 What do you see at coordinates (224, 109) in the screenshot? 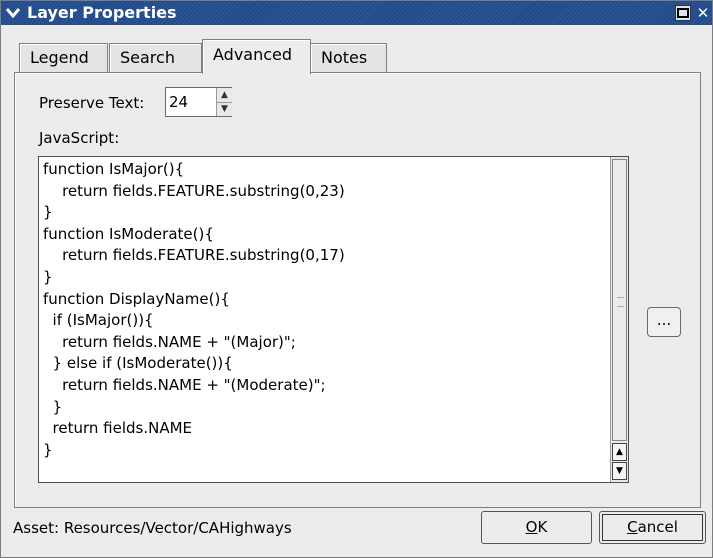
I see `spin-down-icon: ▼` at bounding box center [224, 109].